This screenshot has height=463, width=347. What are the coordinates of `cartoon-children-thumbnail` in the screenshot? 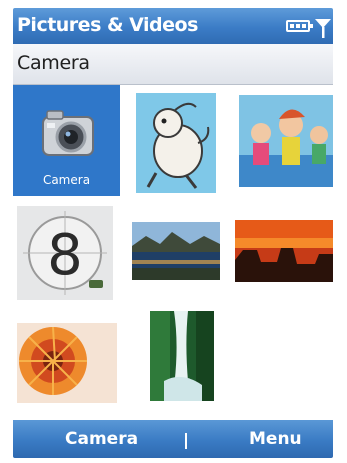 It's located at (286, 141).